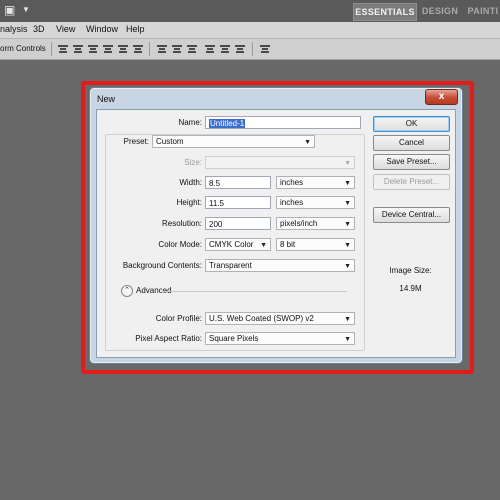  What do you see at coordinates (178, 318) in the screenshot?
I see `color-profile-label: Color Profile:` at bounding box center [178, 318].